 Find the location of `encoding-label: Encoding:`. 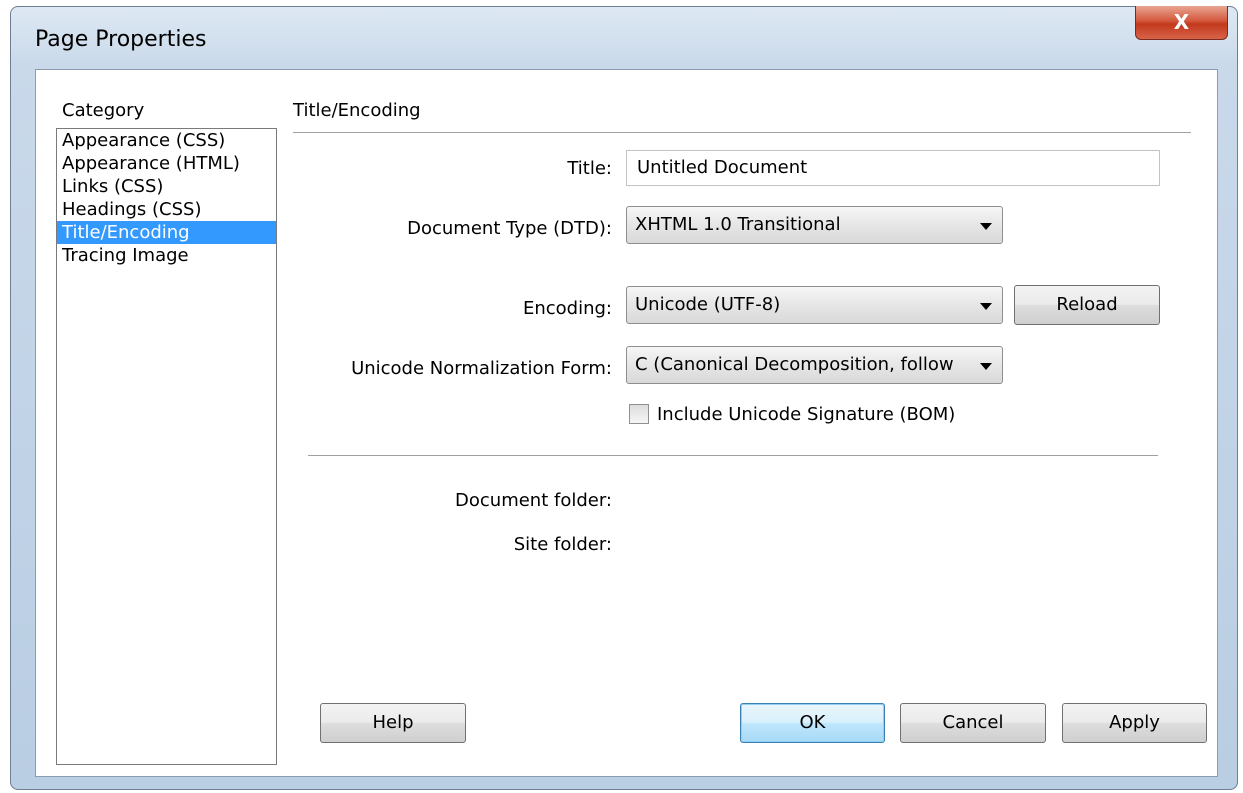

encoding-label: Encoding: is located at coordinates (567, 308).